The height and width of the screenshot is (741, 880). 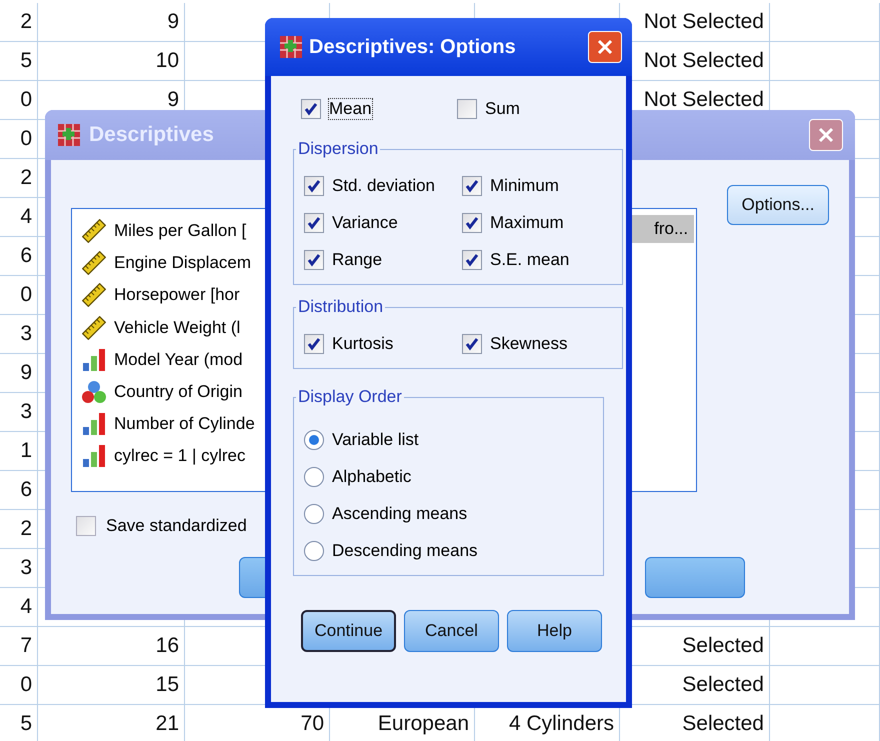 I want to click on variable-item: Engine Displacem, so click(x=183, y=263).